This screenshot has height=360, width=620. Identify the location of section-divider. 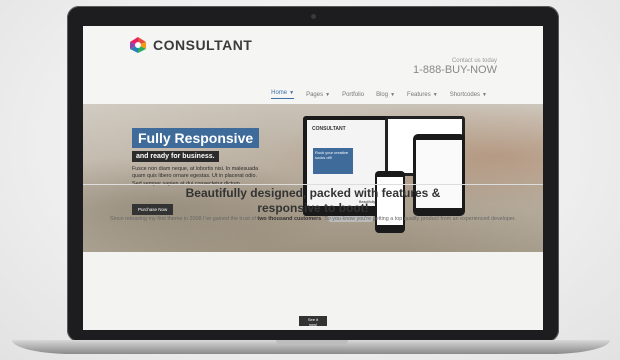
(313, 184).